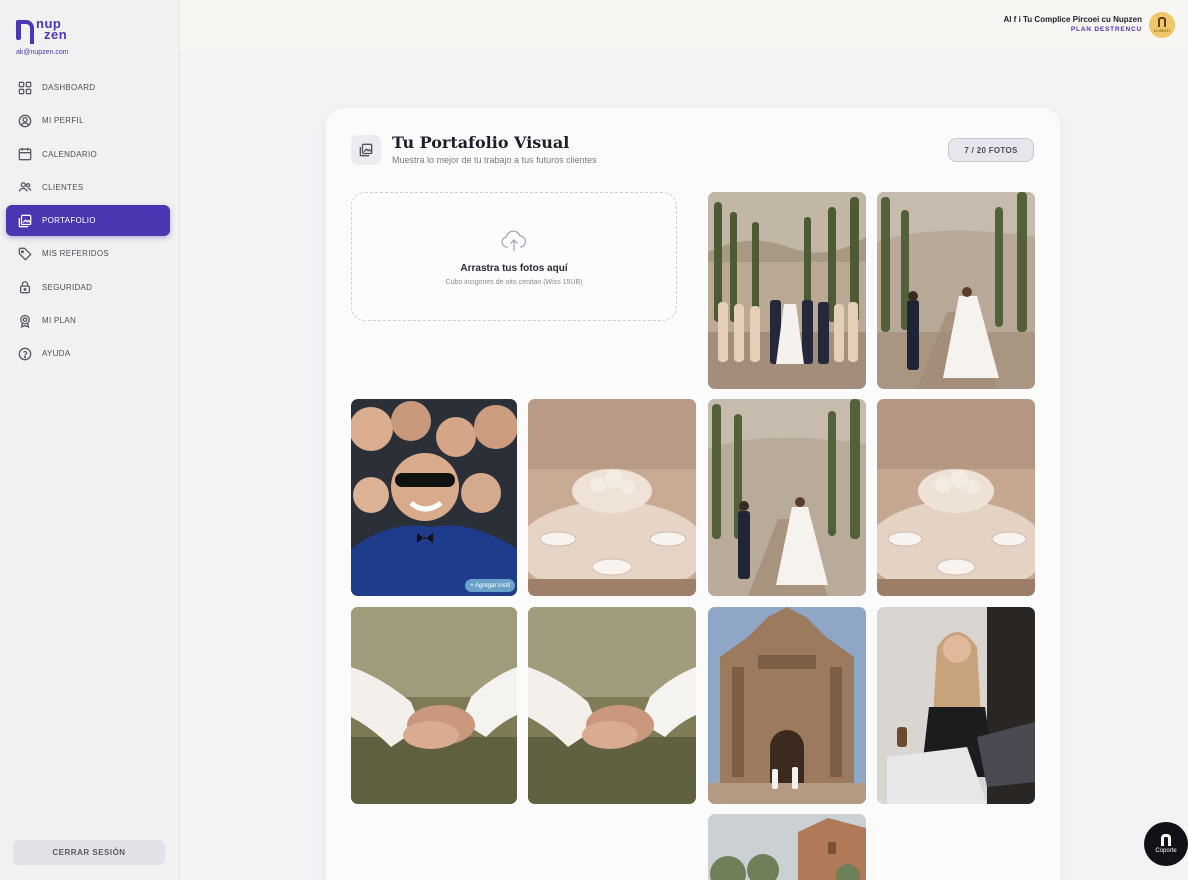 The height and width of the screenshot is (880, 1188). What do you see at coordinates (59, 321) in the screenshot?
I see `sidebar-item-label: MI PLAN` at bounding box center [59, 321].